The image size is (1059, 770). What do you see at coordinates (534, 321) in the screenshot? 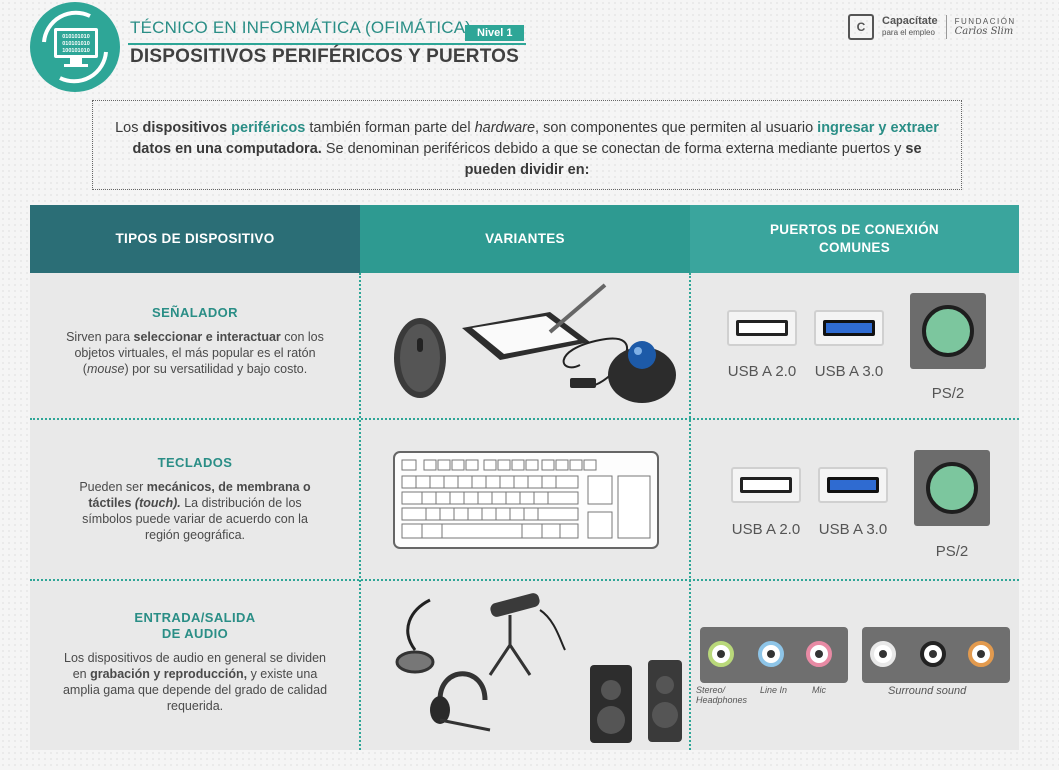
I see `drawing-tablet-icon` at bounding box center [534, 321].